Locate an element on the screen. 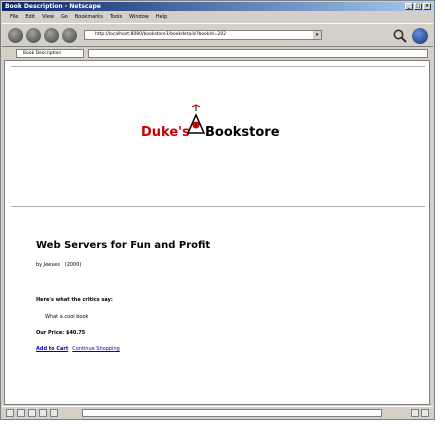 The image size is (445, 430). search-icon is located at coordinates (400, 36).